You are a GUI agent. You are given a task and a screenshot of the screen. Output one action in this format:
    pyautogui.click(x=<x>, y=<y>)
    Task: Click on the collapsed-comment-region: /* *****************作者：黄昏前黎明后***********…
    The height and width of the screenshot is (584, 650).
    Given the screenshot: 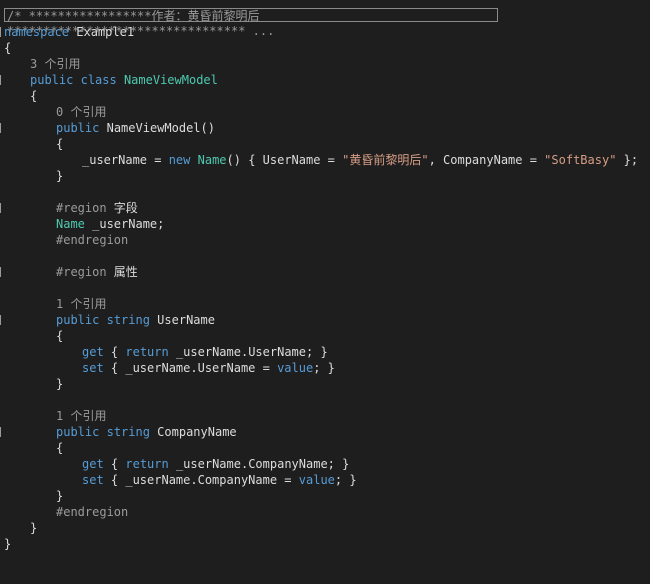 What is the action you would take?
    pyautogui.click(x=251, y=23)
    